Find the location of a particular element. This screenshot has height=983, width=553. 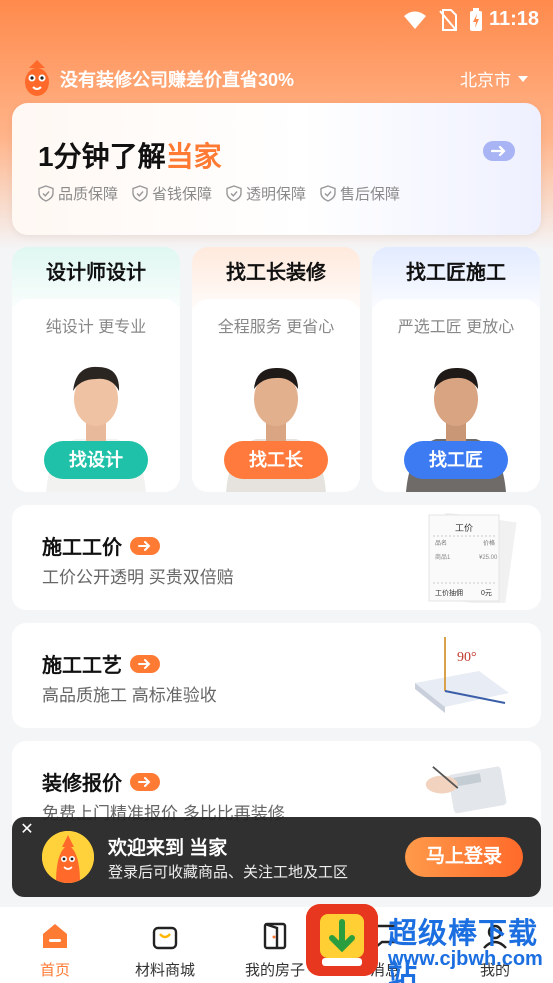

home-icon is located at coordinates (55, 936).